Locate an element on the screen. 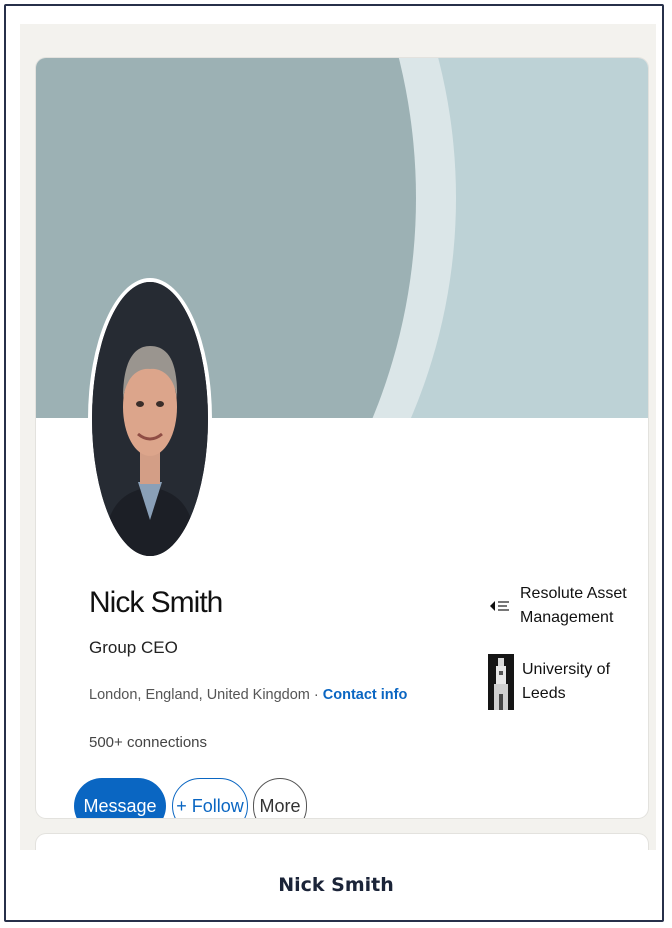 The width and height of the screenshot is (672, 928). location-text: London, England, United Kingdom is located at coordinates (199, 695).